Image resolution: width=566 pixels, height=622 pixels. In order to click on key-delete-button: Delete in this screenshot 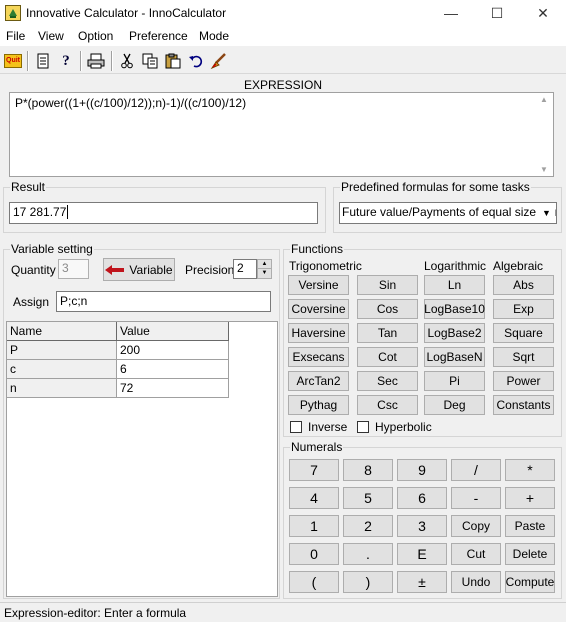, I will do `click(530, 554)`.